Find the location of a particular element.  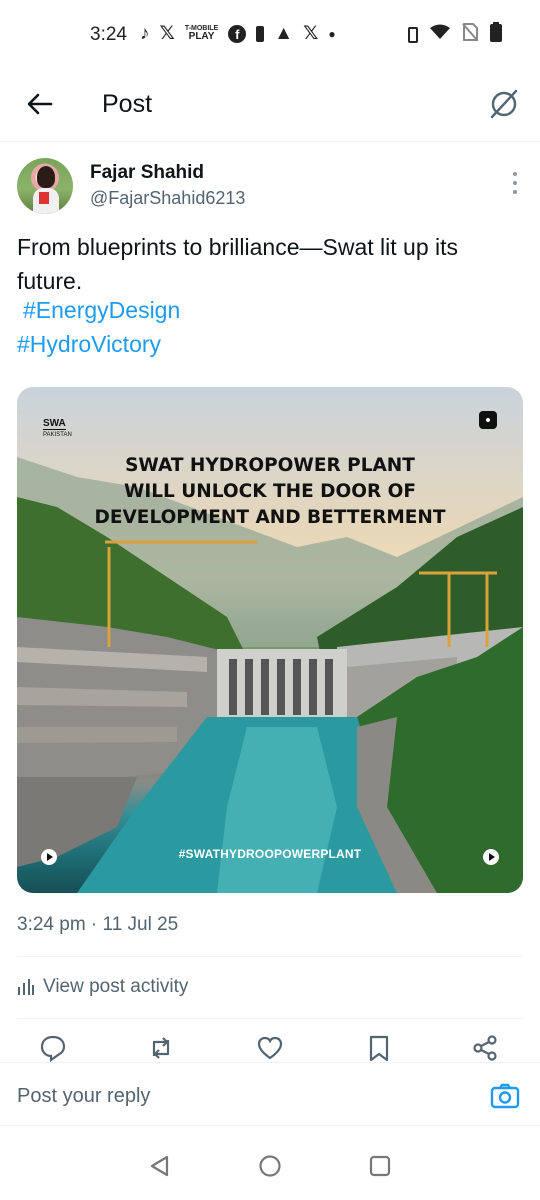

wifi-icon is located at coordinates (440, 34).